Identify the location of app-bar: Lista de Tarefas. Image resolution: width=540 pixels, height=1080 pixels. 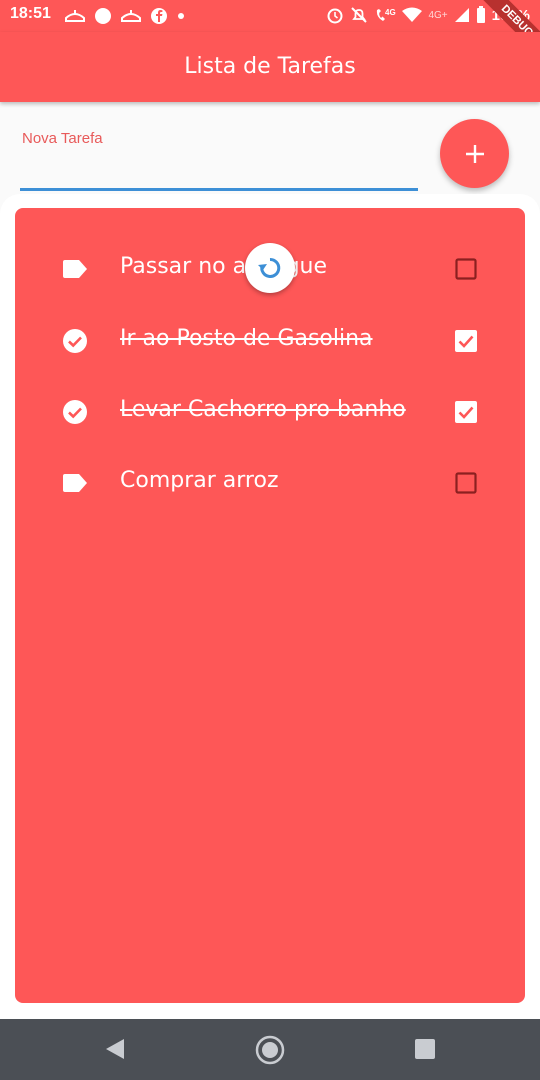
(270, 67).